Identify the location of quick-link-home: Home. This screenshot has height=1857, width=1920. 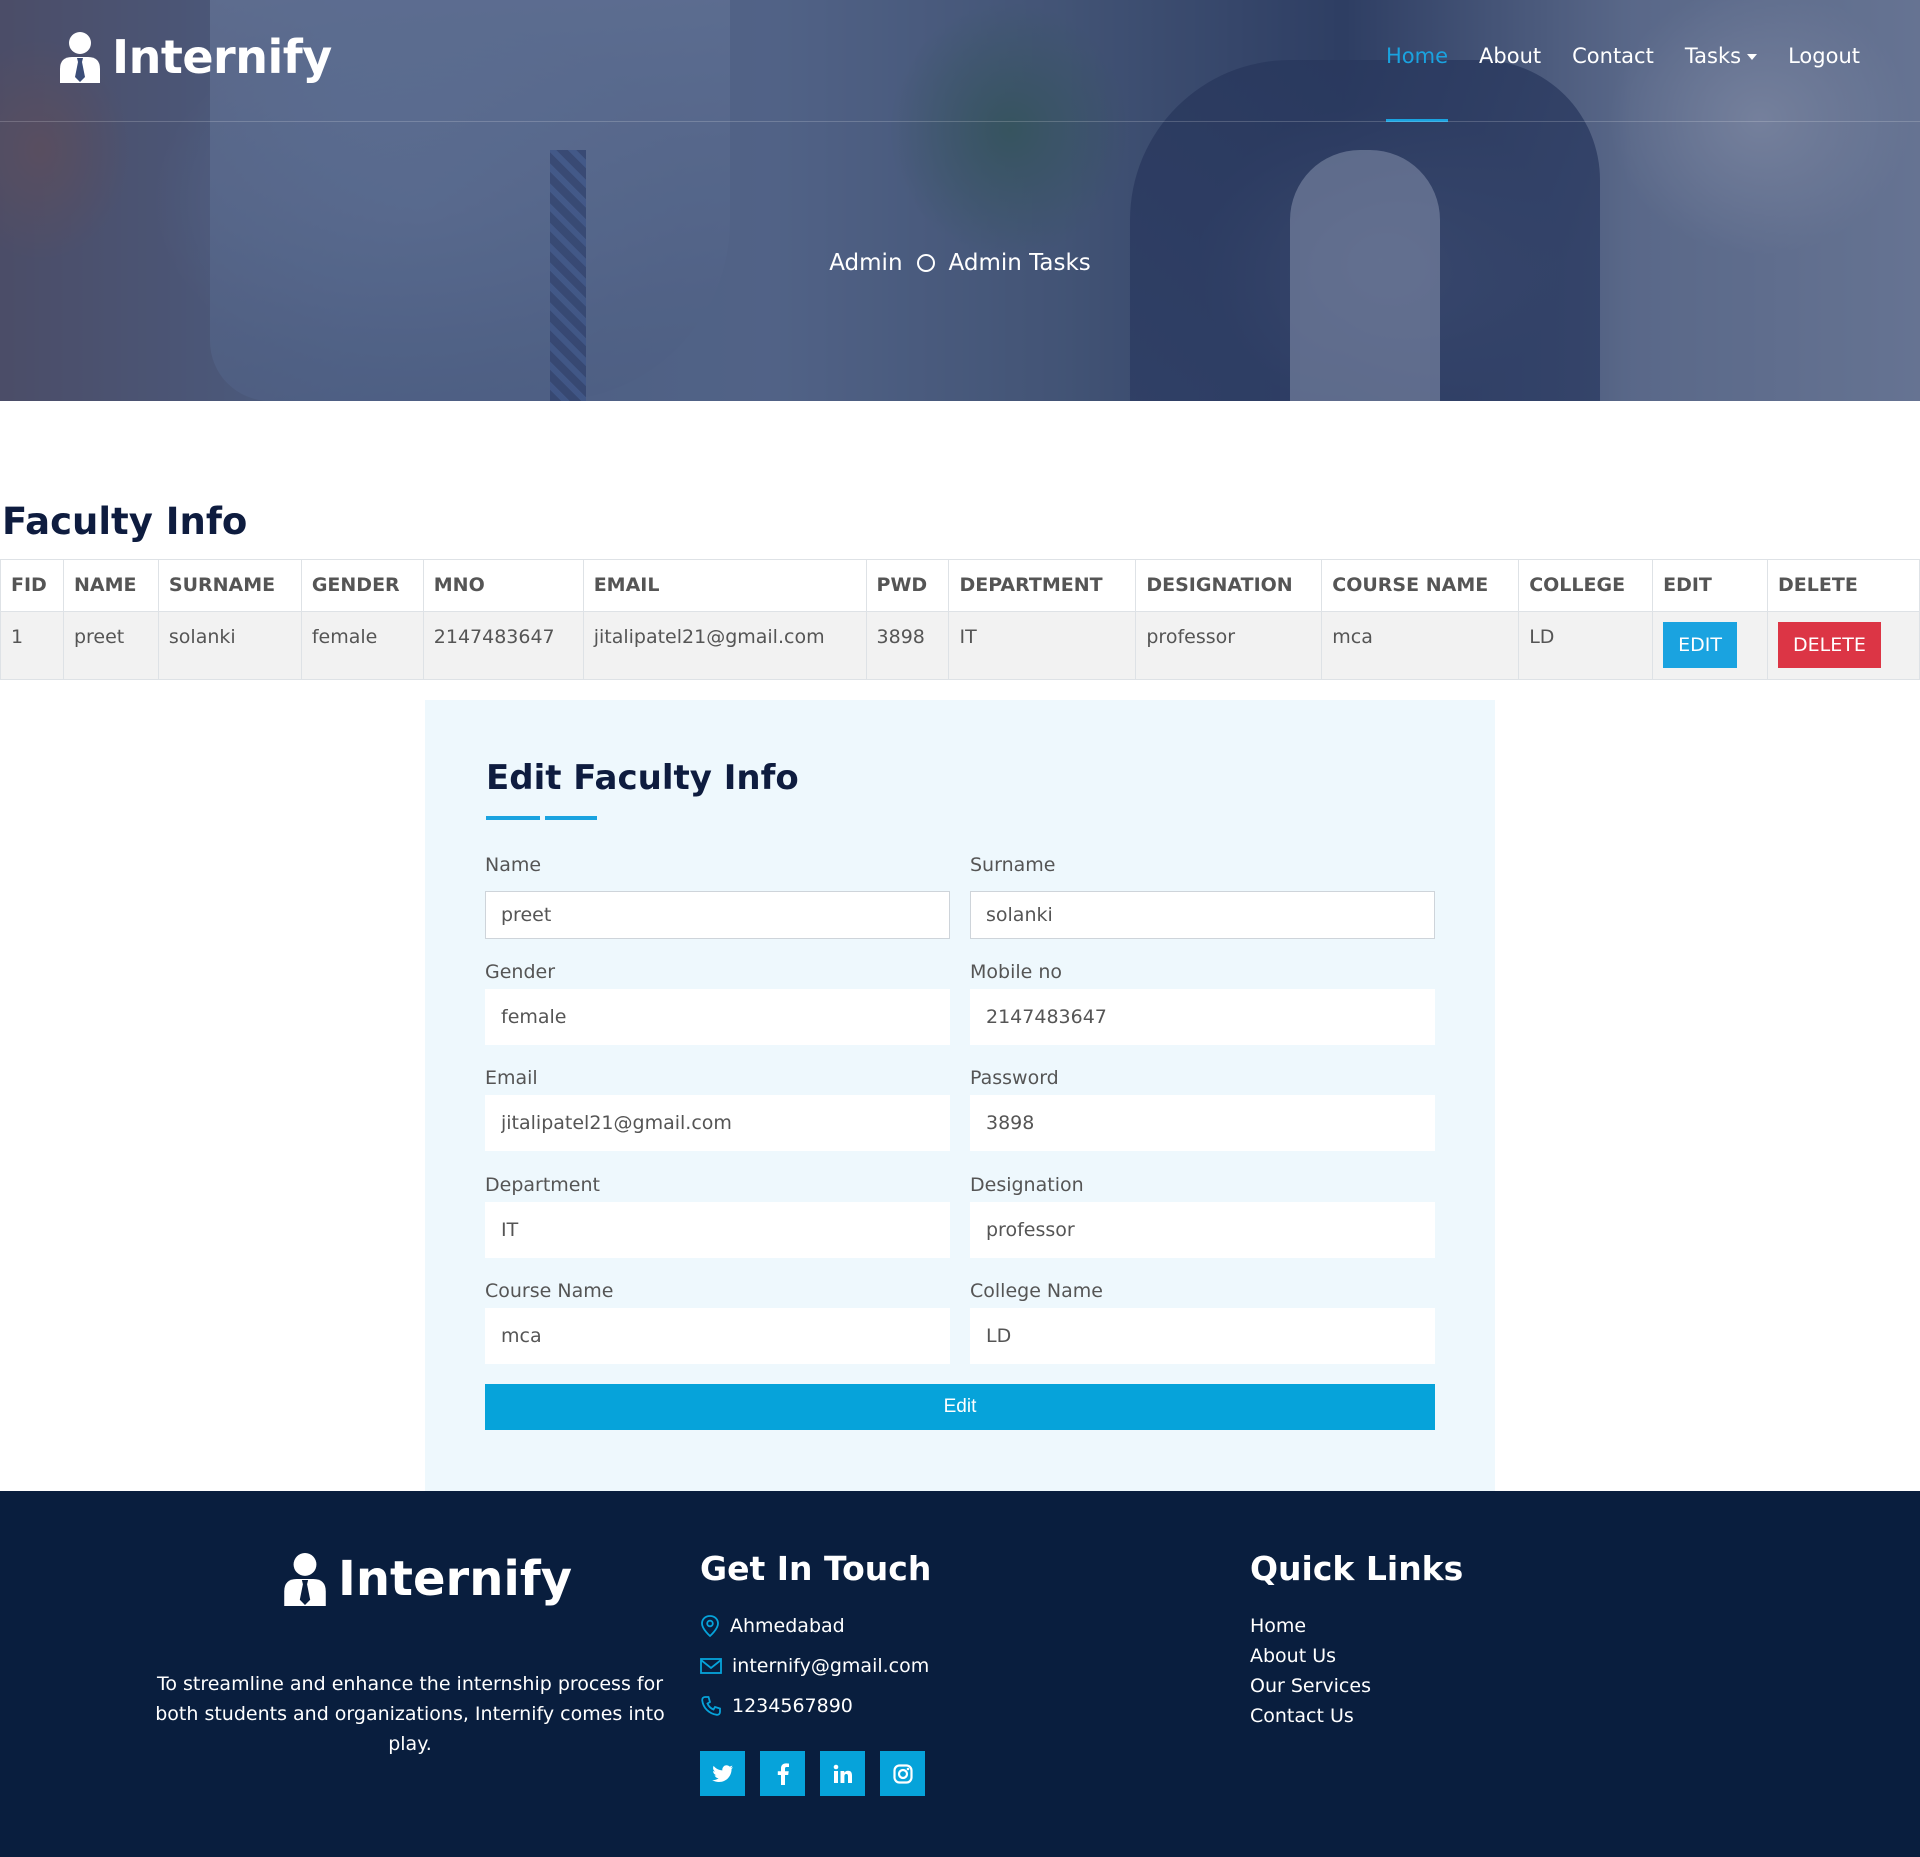
(1278, 1626).